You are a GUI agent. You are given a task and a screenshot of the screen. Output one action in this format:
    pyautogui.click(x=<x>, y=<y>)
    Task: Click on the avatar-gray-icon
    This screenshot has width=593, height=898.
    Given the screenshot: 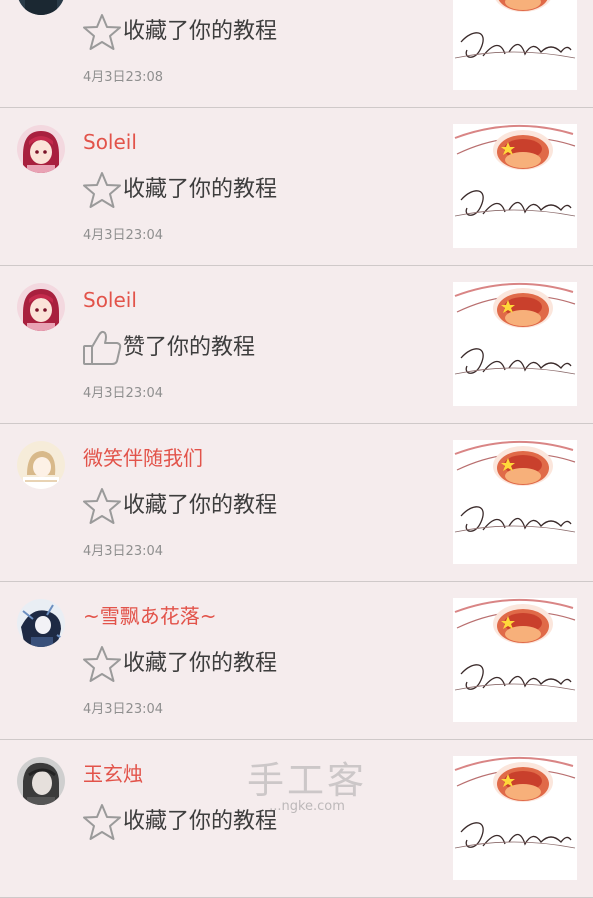 What is the action you would take?
    pyautogui.click(x=41, y=781)
    